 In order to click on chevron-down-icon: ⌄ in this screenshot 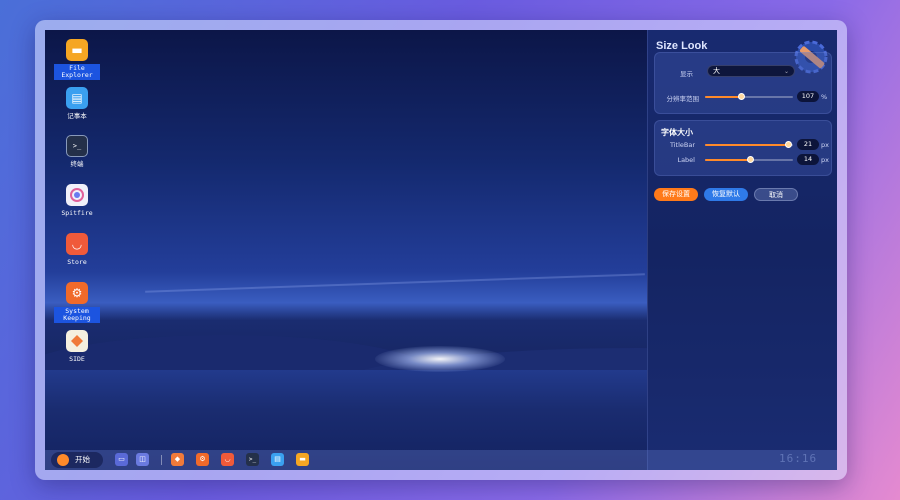, I will do `click(786, 71)`.